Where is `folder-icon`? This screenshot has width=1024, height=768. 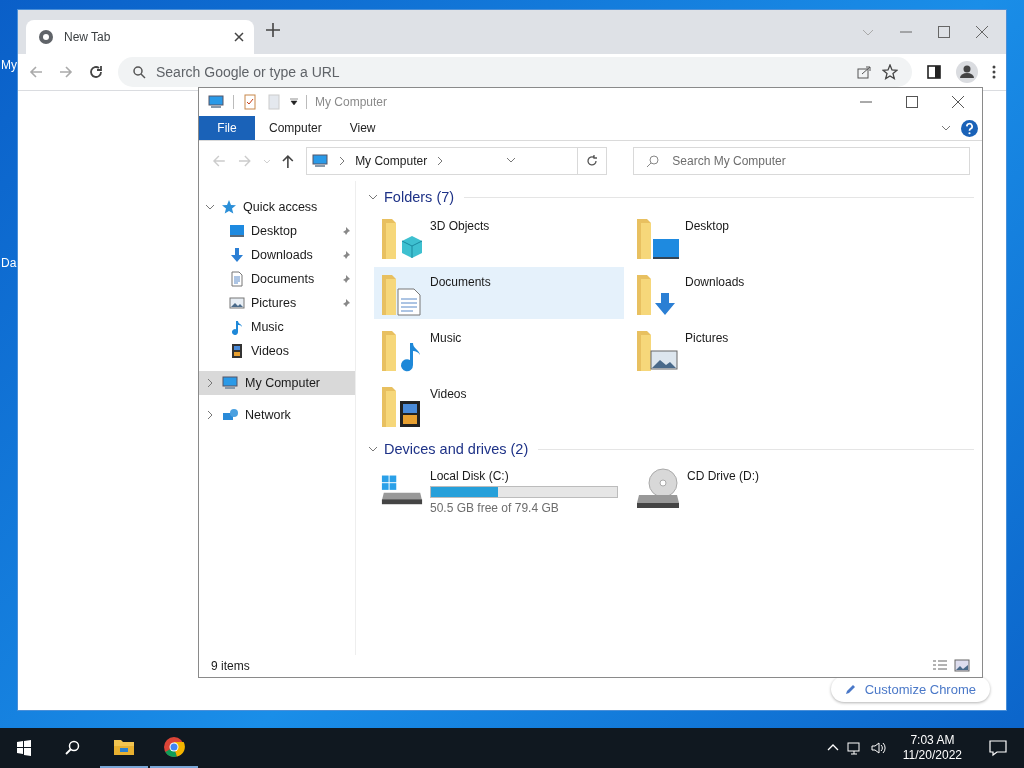 folder-icon is located at coordinates (124, 747).